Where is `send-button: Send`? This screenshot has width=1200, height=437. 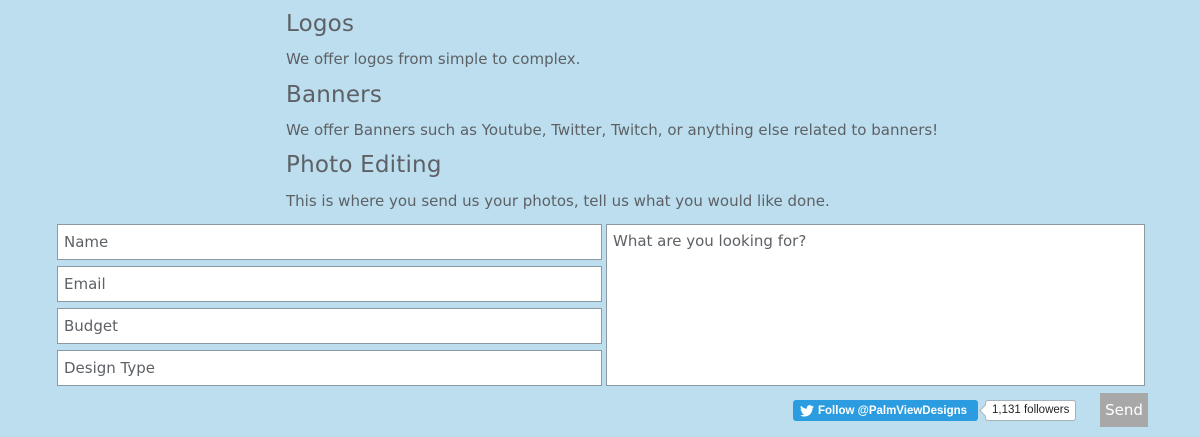
send-button: Send is located at coordinates (1124, 410).